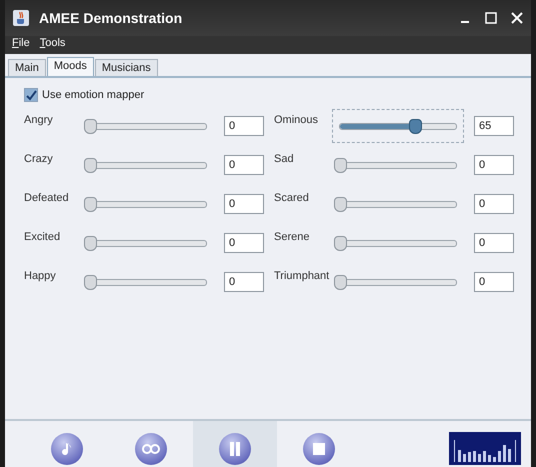 This screenshot has width=536, height=467. Describe the element at coordinates (53, 43) in the screenshot. I see `menu-item: Tools` at that location.